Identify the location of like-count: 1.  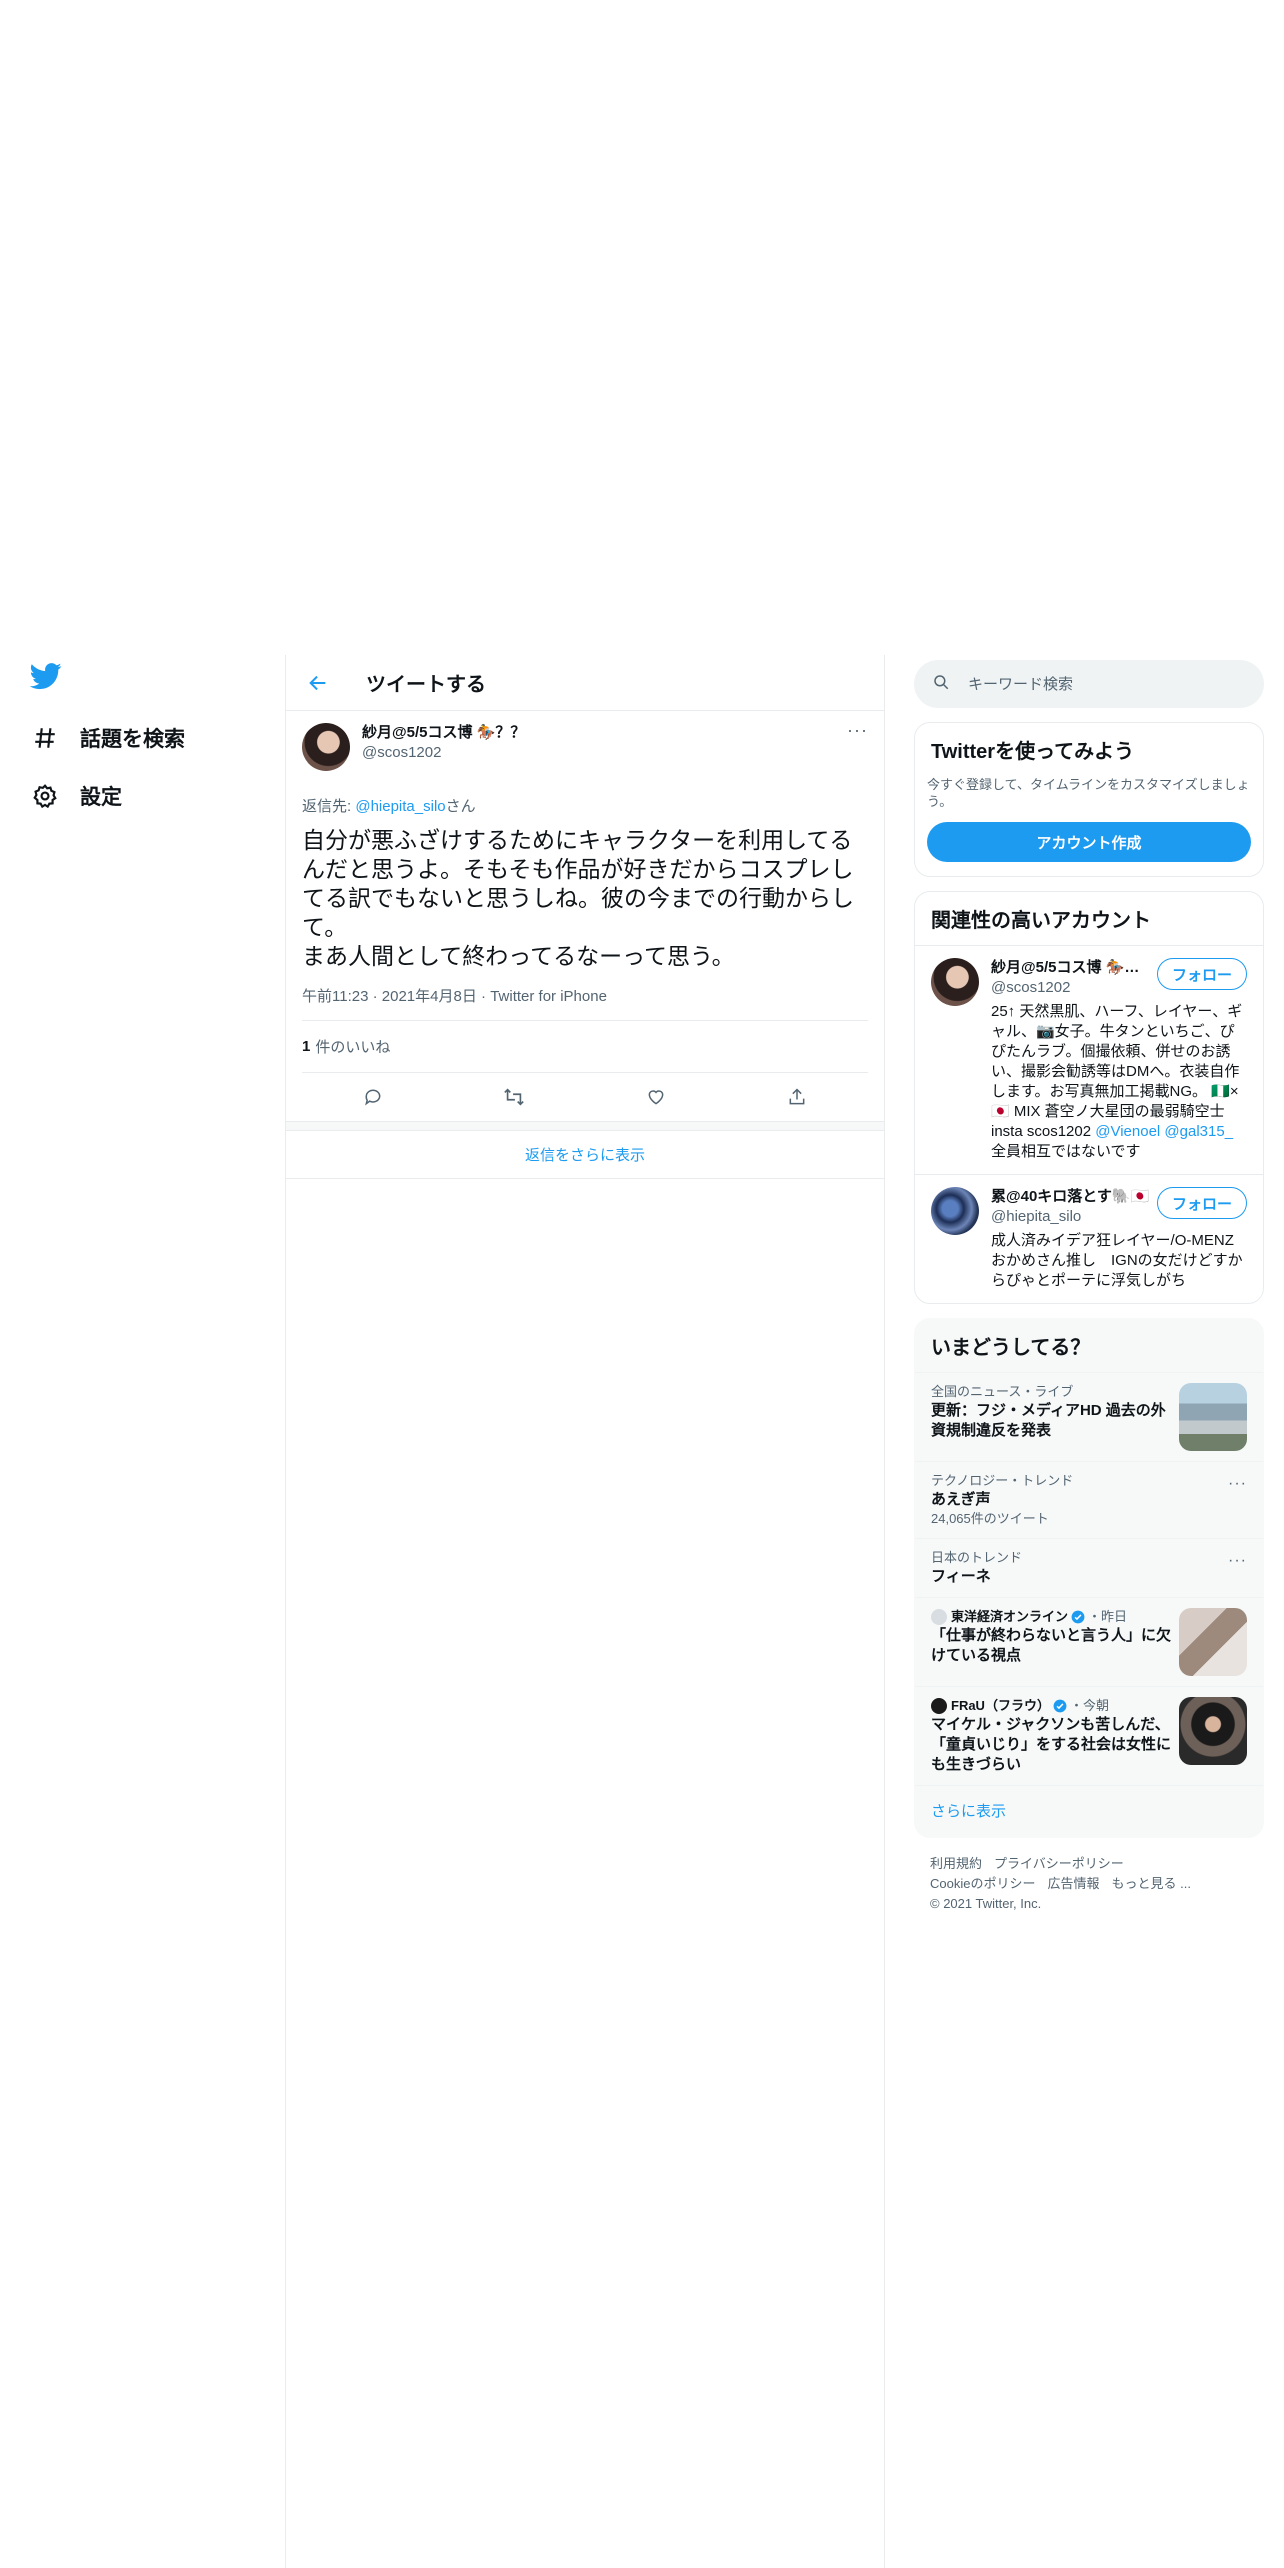
(306, 1046).